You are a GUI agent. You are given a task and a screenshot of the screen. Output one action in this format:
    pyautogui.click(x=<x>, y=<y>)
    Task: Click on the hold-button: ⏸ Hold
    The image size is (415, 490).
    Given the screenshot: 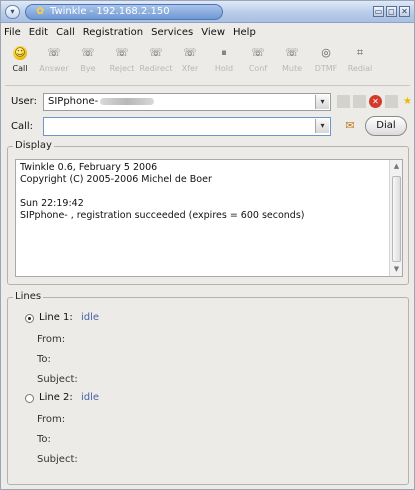 What is the action you would take?
    pyautogui.click(x=224, y=61)
    